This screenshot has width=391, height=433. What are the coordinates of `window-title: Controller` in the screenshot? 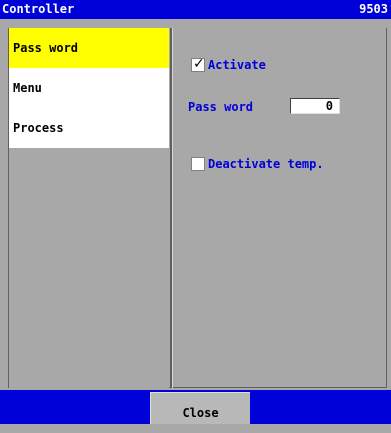 It's located at (38, 9).